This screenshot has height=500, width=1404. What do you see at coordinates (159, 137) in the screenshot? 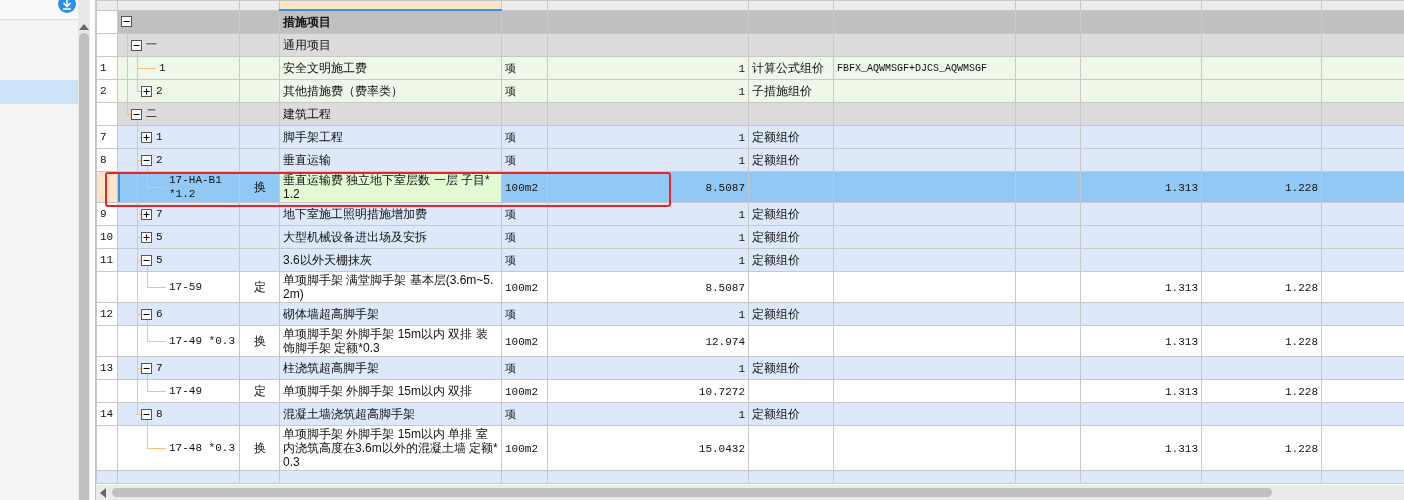
I see `item-code: 1` at bounding box center [159, 137].